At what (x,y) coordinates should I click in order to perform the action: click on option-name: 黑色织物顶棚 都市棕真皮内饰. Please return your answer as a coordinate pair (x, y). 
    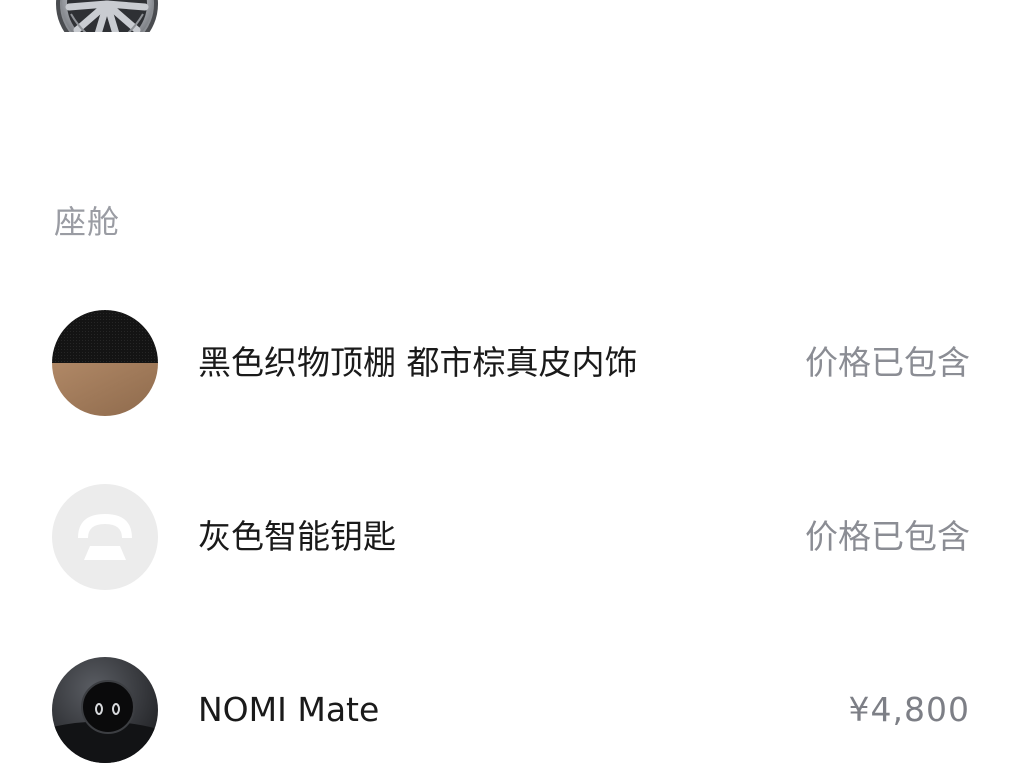
    Looking at the image, I should click on (418, 362).